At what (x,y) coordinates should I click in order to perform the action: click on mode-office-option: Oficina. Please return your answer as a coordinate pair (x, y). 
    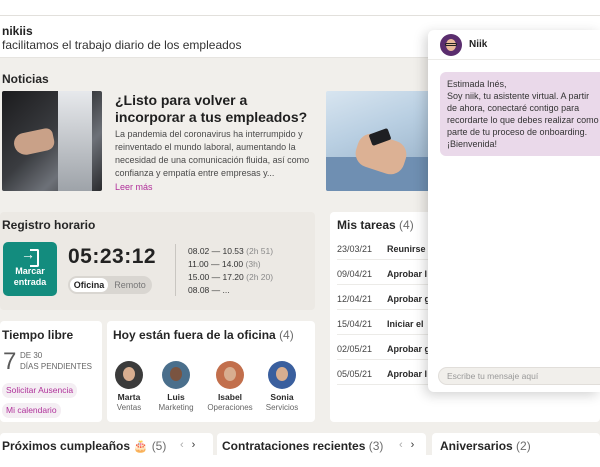
    Looking at the image, I should click on (89, 285).